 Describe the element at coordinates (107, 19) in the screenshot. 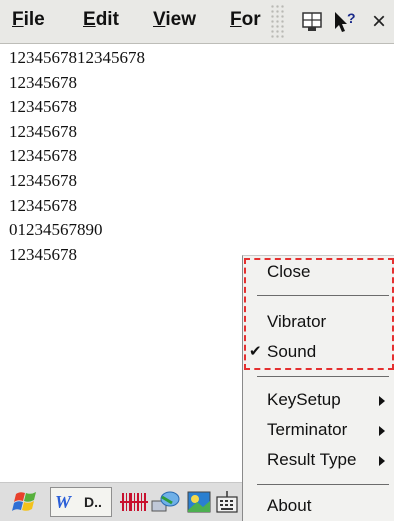

I see `menu-edit-rest: dit` at that location.